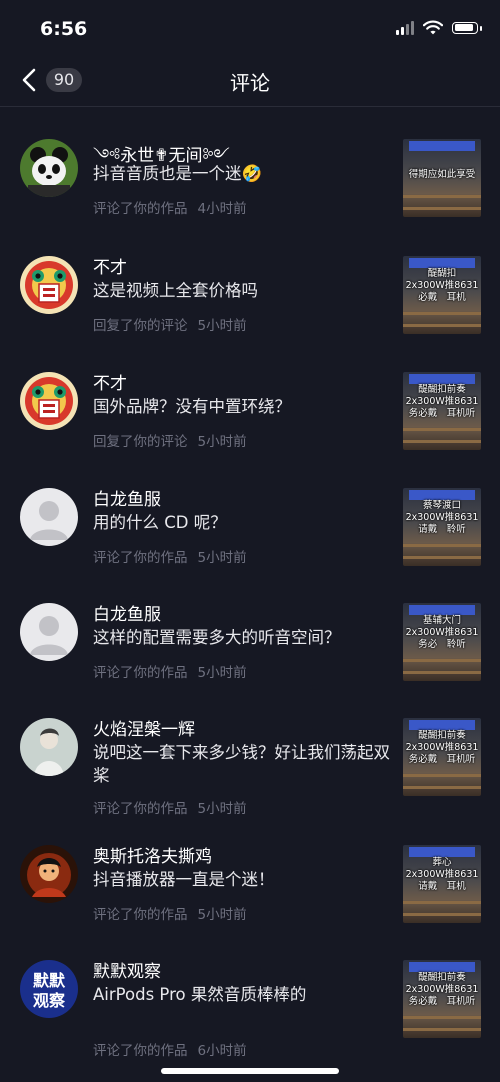 This screenshot has height=1082, width=500. Describe the element at coordinates (64, 29) in the screenshot. I see `status-time: 6:56` at that location.